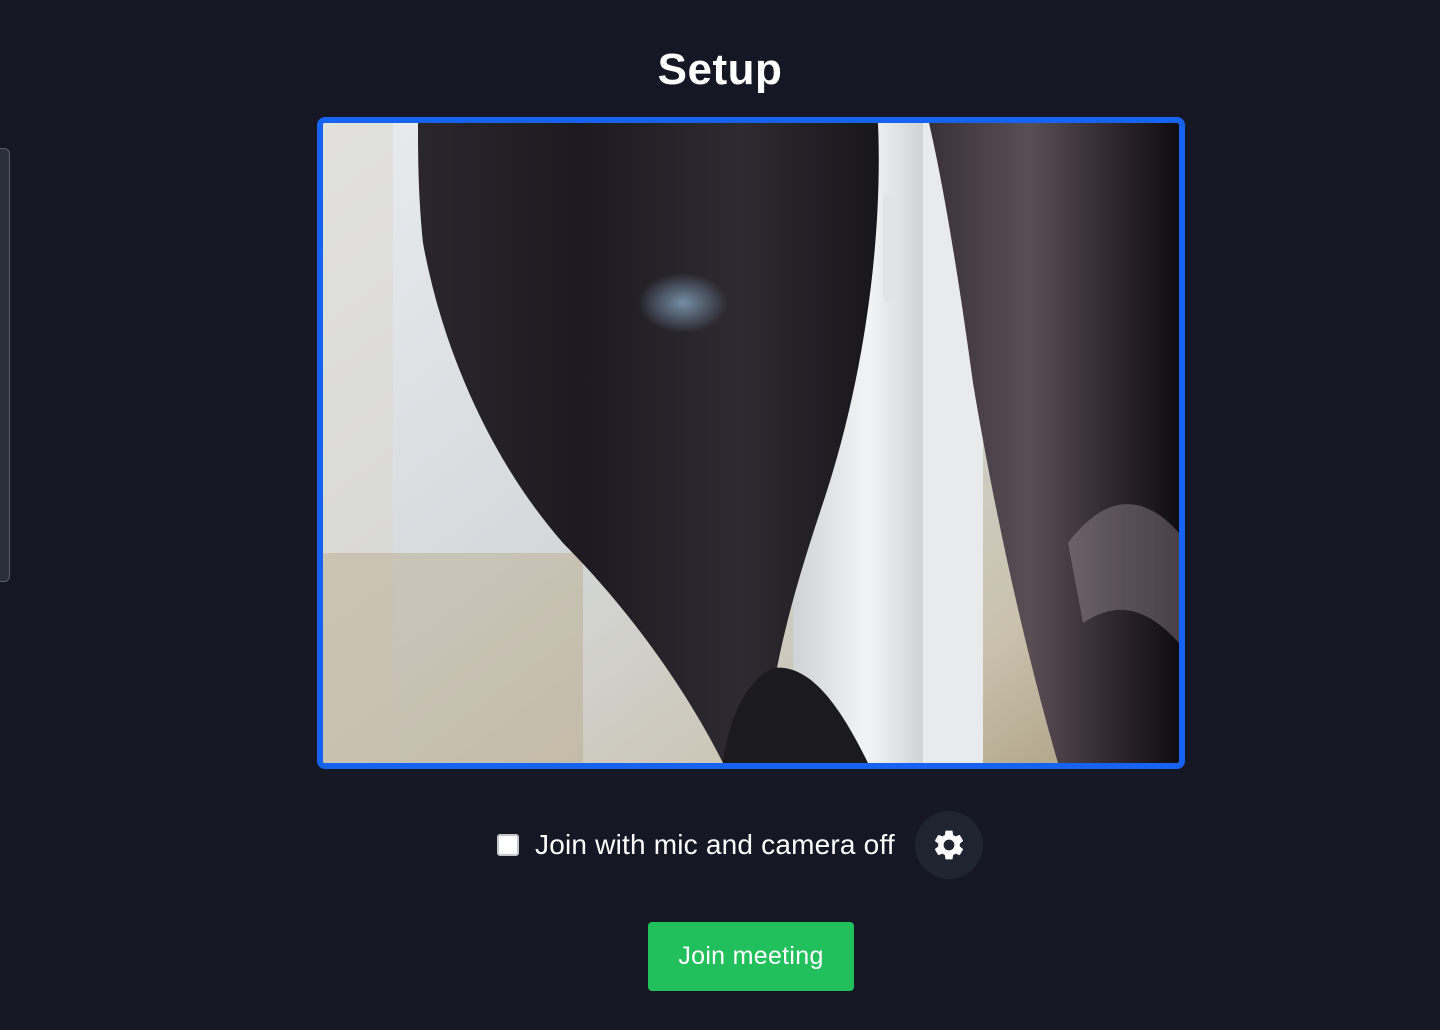 This screenshot has height=1030, width=1440. Describe the element at coordinates (508, 845) in the screenshot. I see `mic-camera-off-checkbox` at that location.